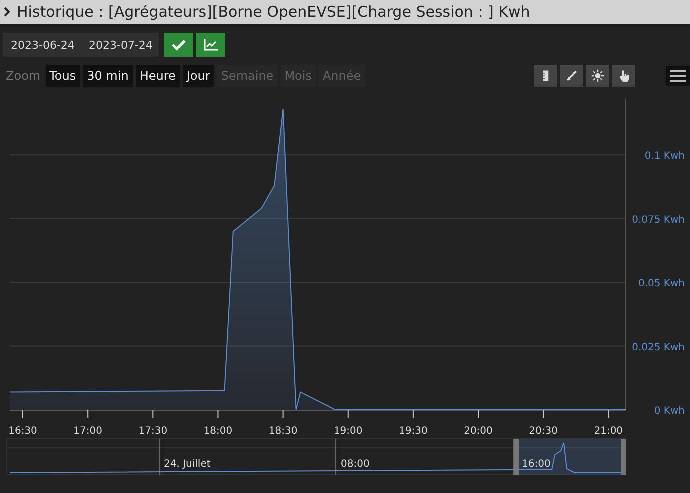 This screenshot has width=690, height=493. Describe the element at coordinates (218, 431) in the screenshot. I see `x-axis-label: 18:00` at that location.